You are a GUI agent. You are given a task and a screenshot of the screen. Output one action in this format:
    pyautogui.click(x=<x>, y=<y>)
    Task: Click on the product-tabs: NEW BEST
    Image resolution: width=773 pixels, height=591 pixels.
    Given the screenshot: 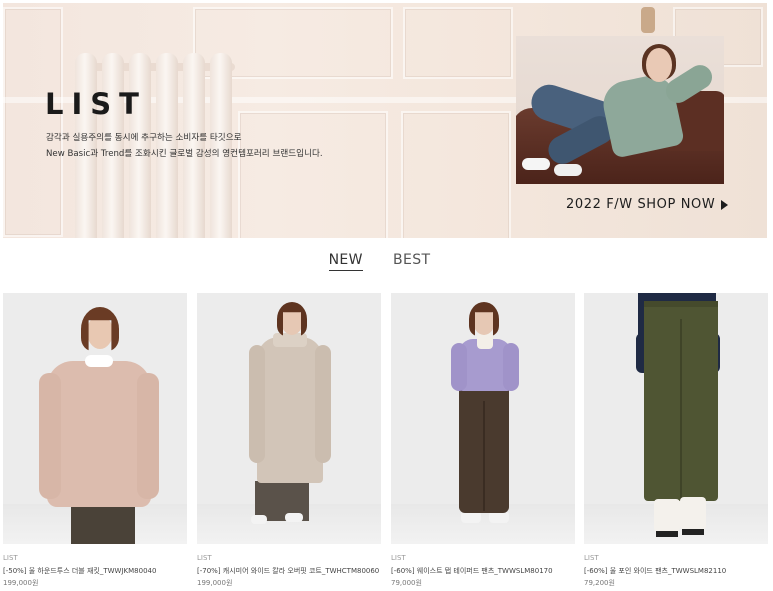 What is the action you would take?
    pyautogui.click(x=386, y=261)
    